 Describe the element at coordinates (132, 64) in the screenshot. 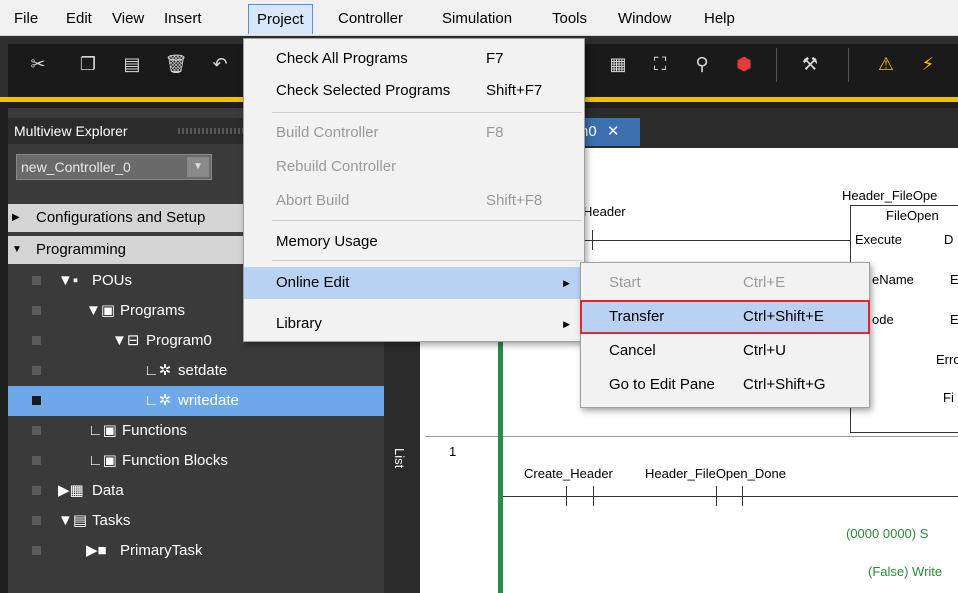

I see `paste-icon: ▤` at that location.